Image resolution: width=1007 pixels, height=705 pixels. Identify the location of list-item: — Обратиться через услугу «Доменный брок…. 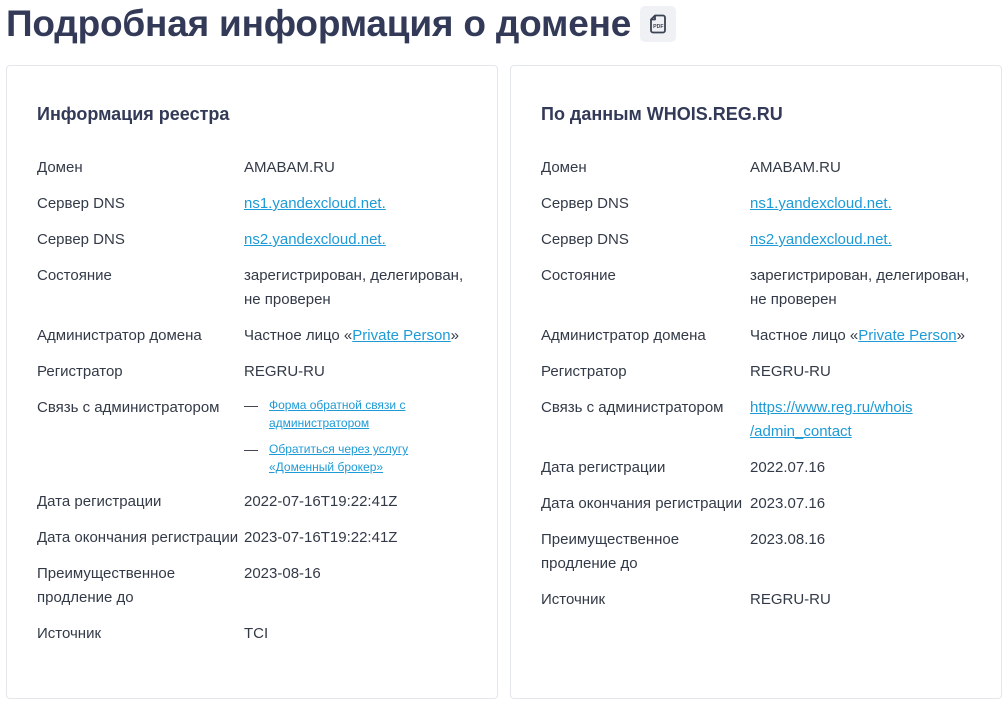
(360, 458).